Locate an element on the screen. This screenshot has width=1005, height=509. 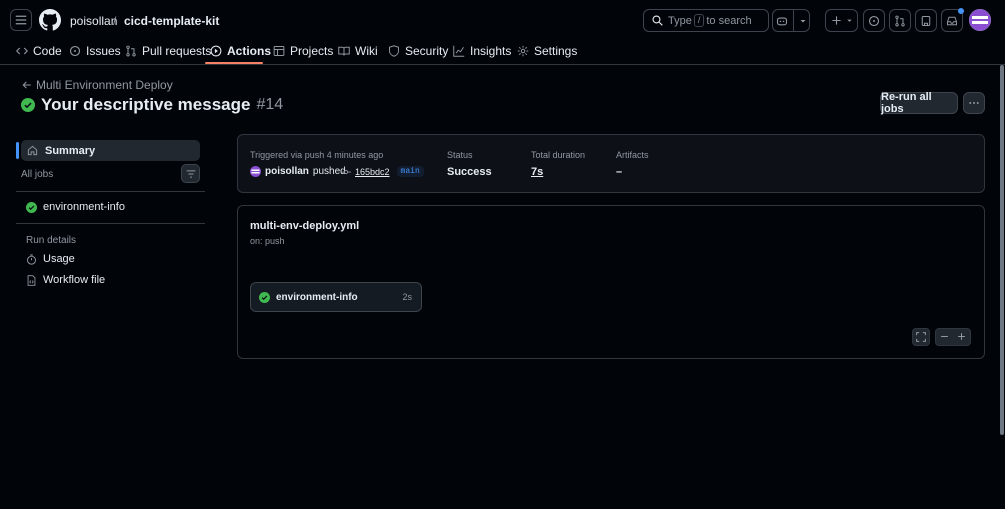
zoom-controls is located at coordinates (953, 337).